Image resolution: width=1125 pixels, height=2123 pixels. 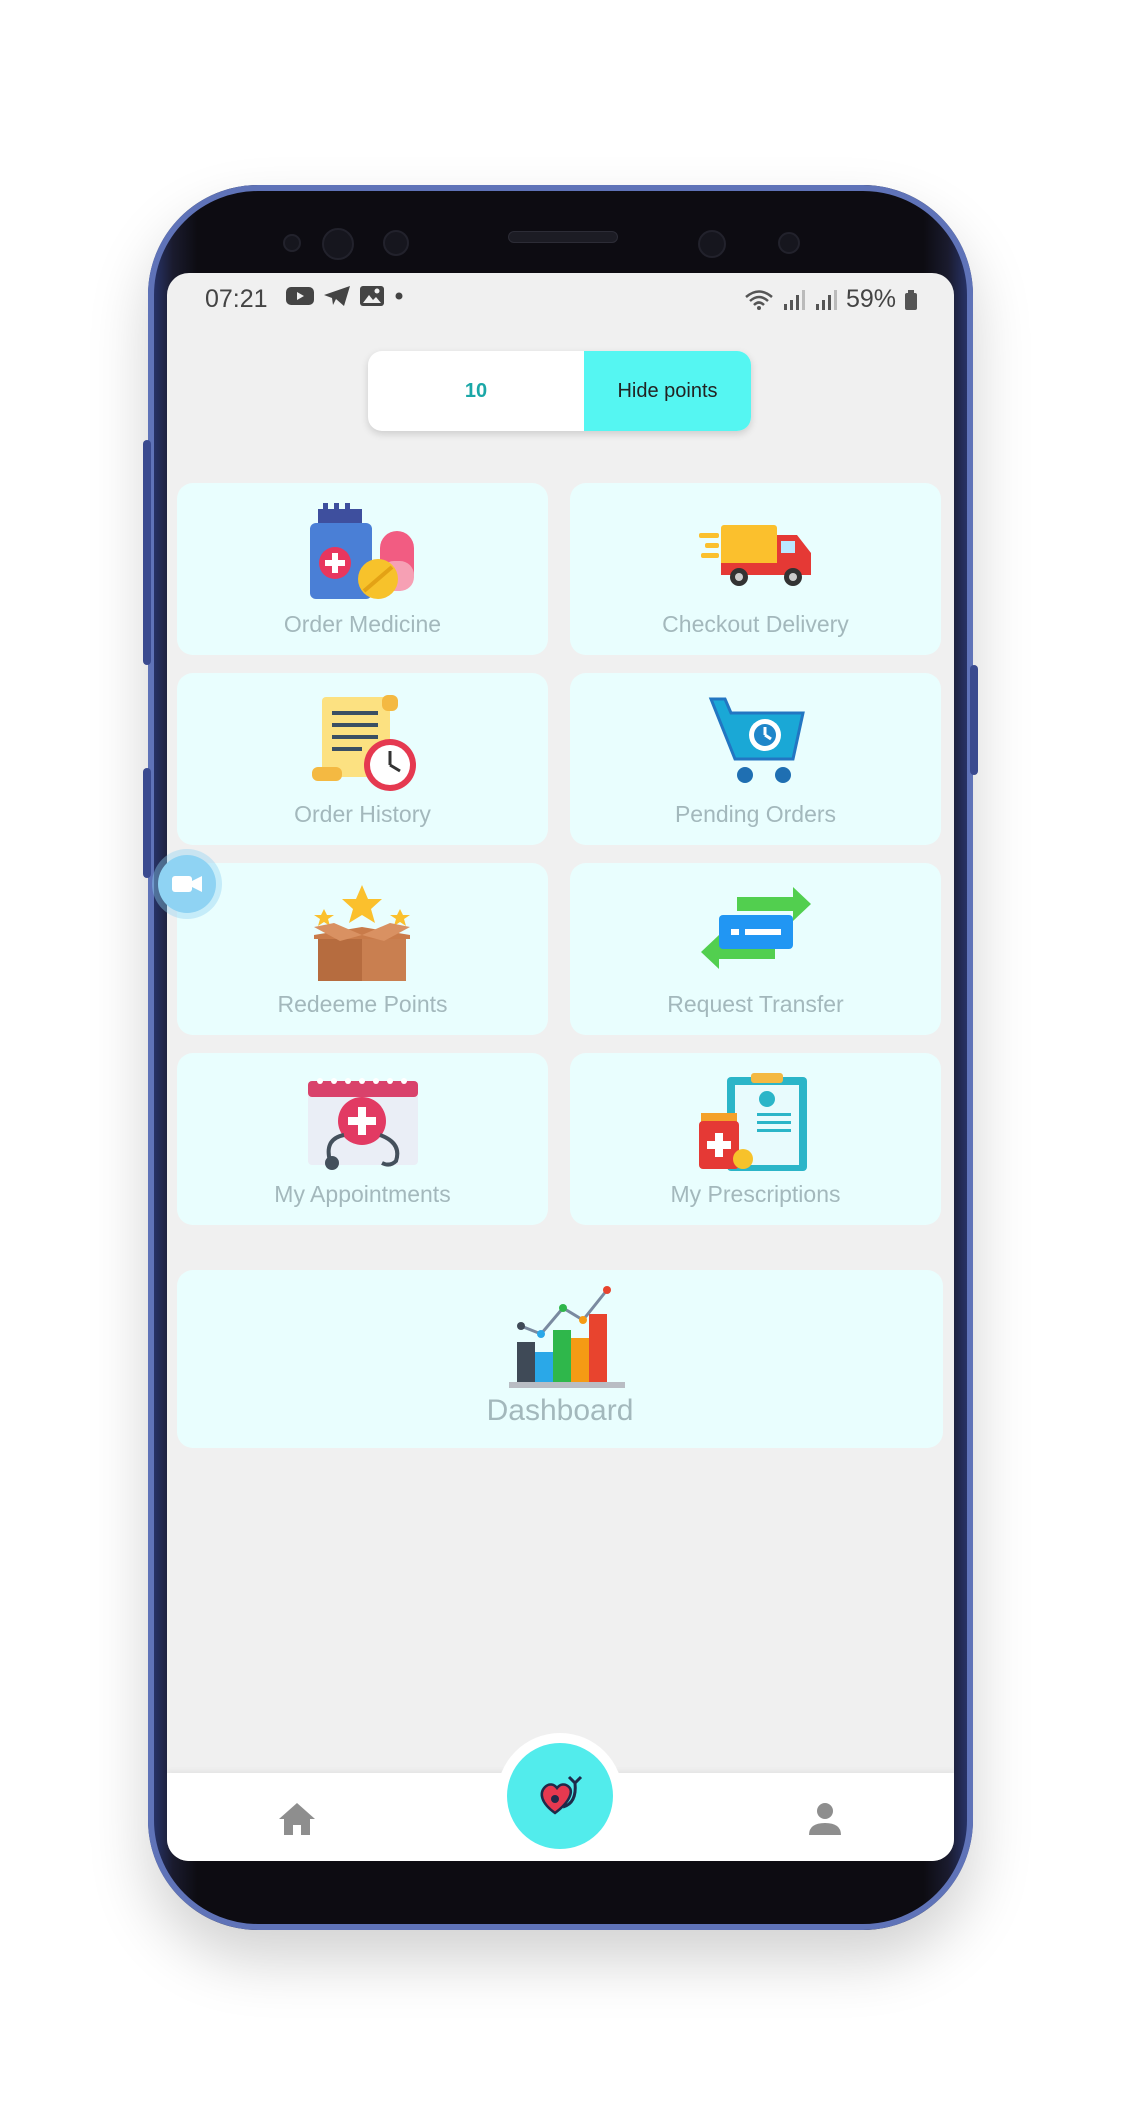 I want to click on dashboard-tile: Dashboard, so click(x=560, y=1359).